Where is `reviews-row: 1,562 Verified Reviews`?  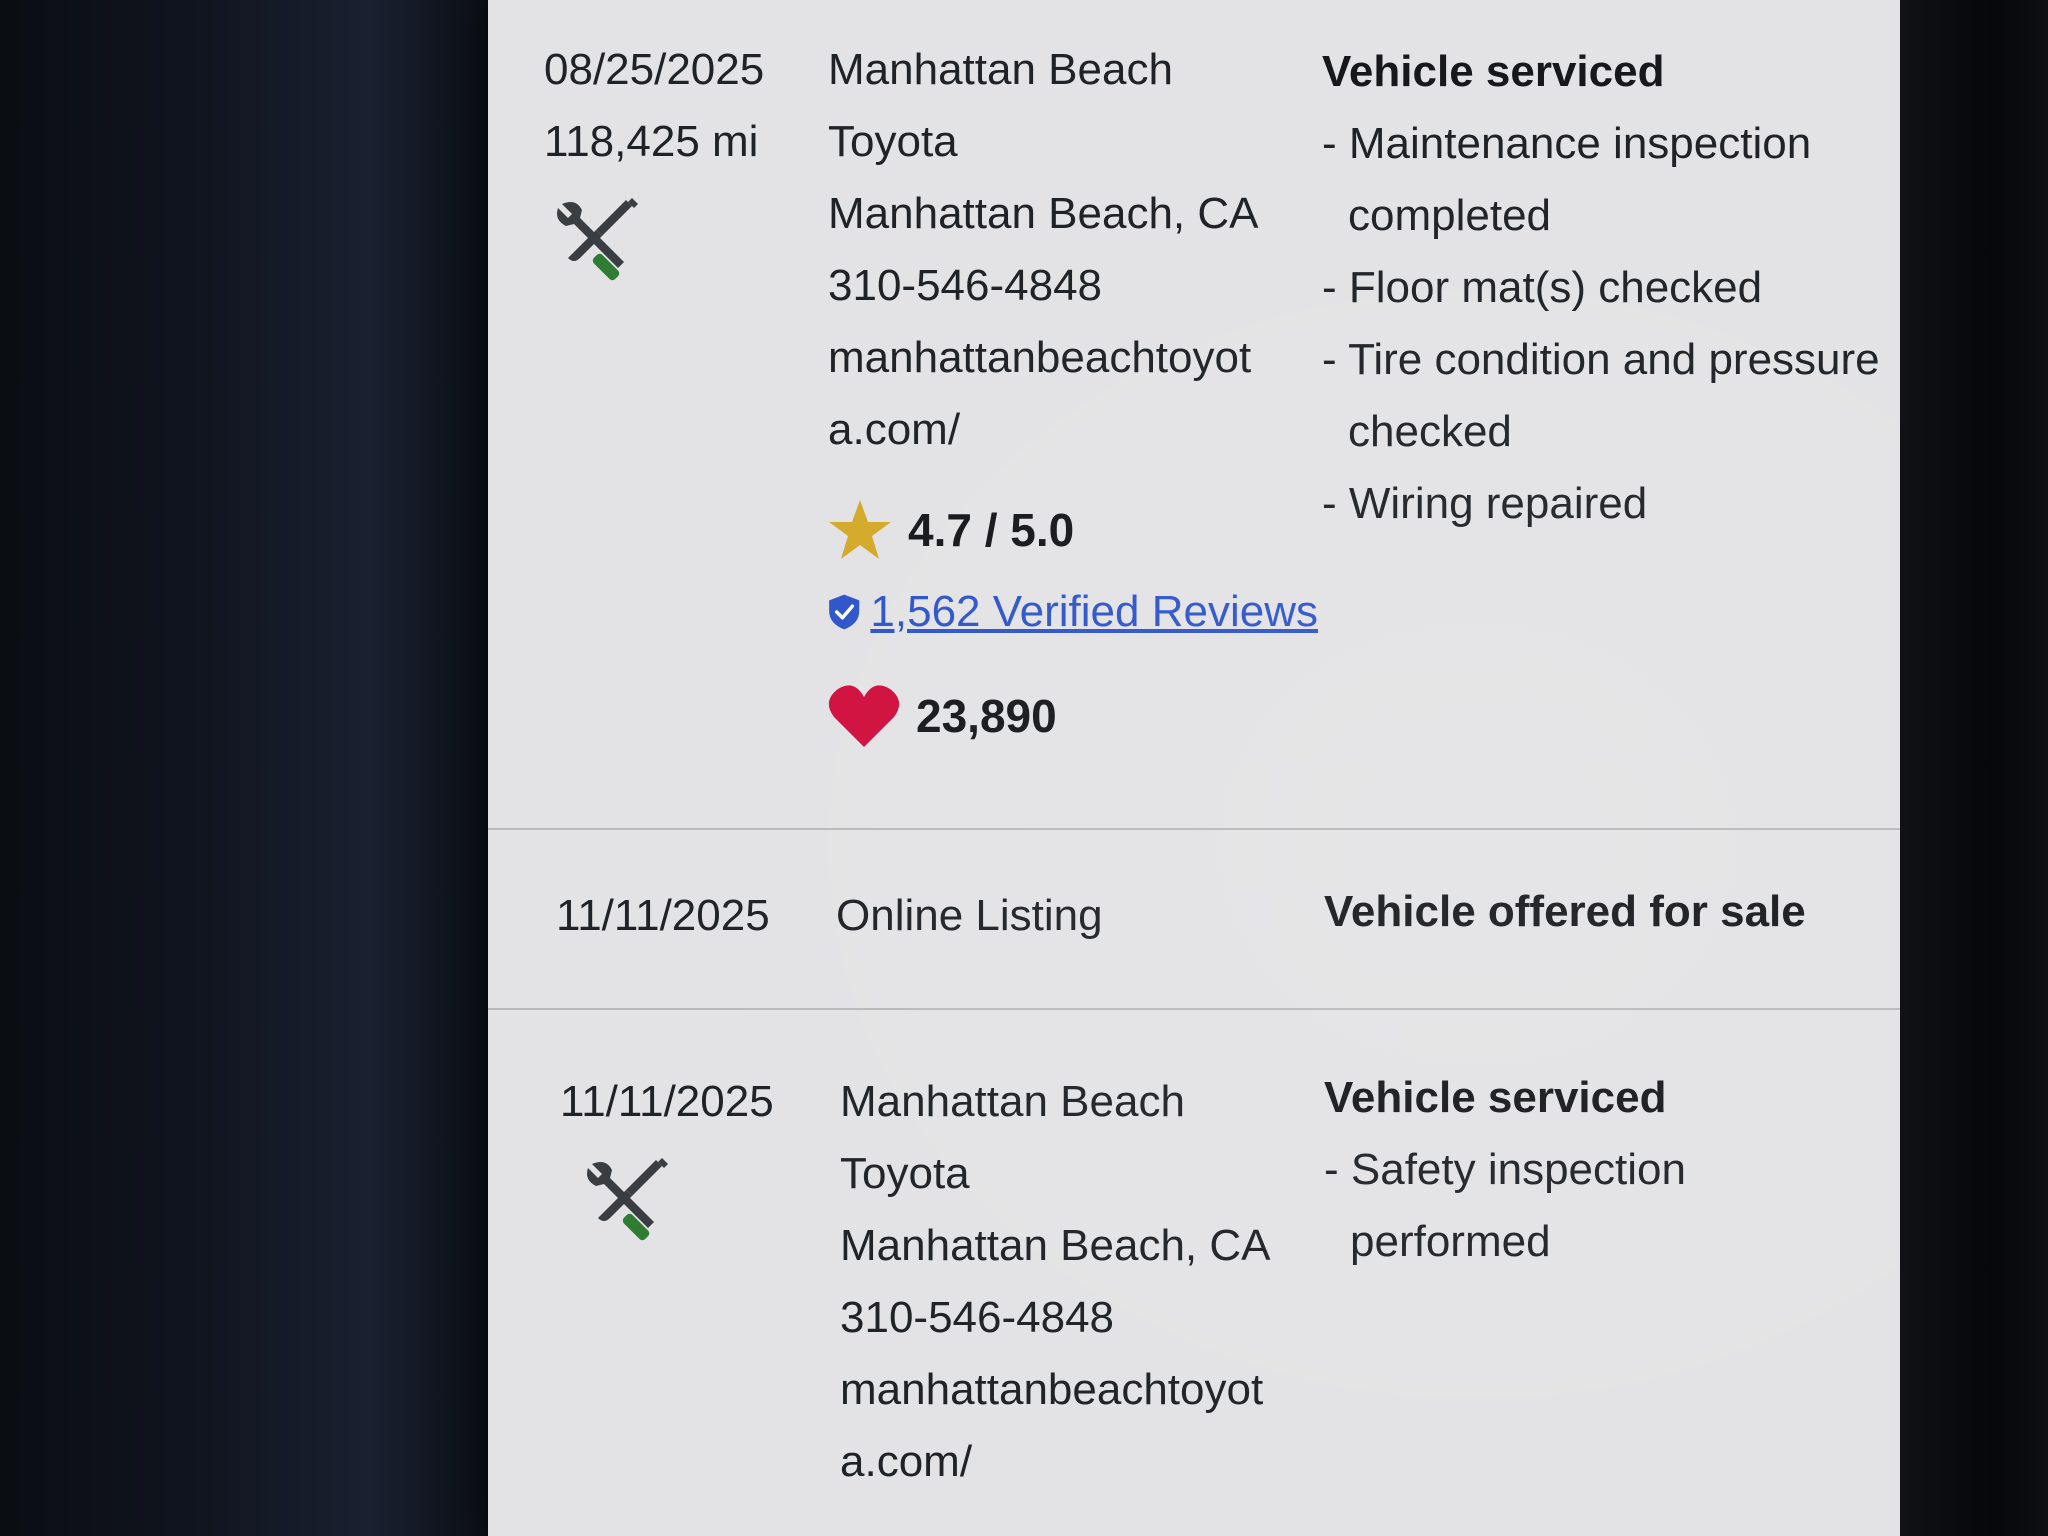 reviews-row: 1,562 Verified Reviews is located at coordinates (1073, 612).